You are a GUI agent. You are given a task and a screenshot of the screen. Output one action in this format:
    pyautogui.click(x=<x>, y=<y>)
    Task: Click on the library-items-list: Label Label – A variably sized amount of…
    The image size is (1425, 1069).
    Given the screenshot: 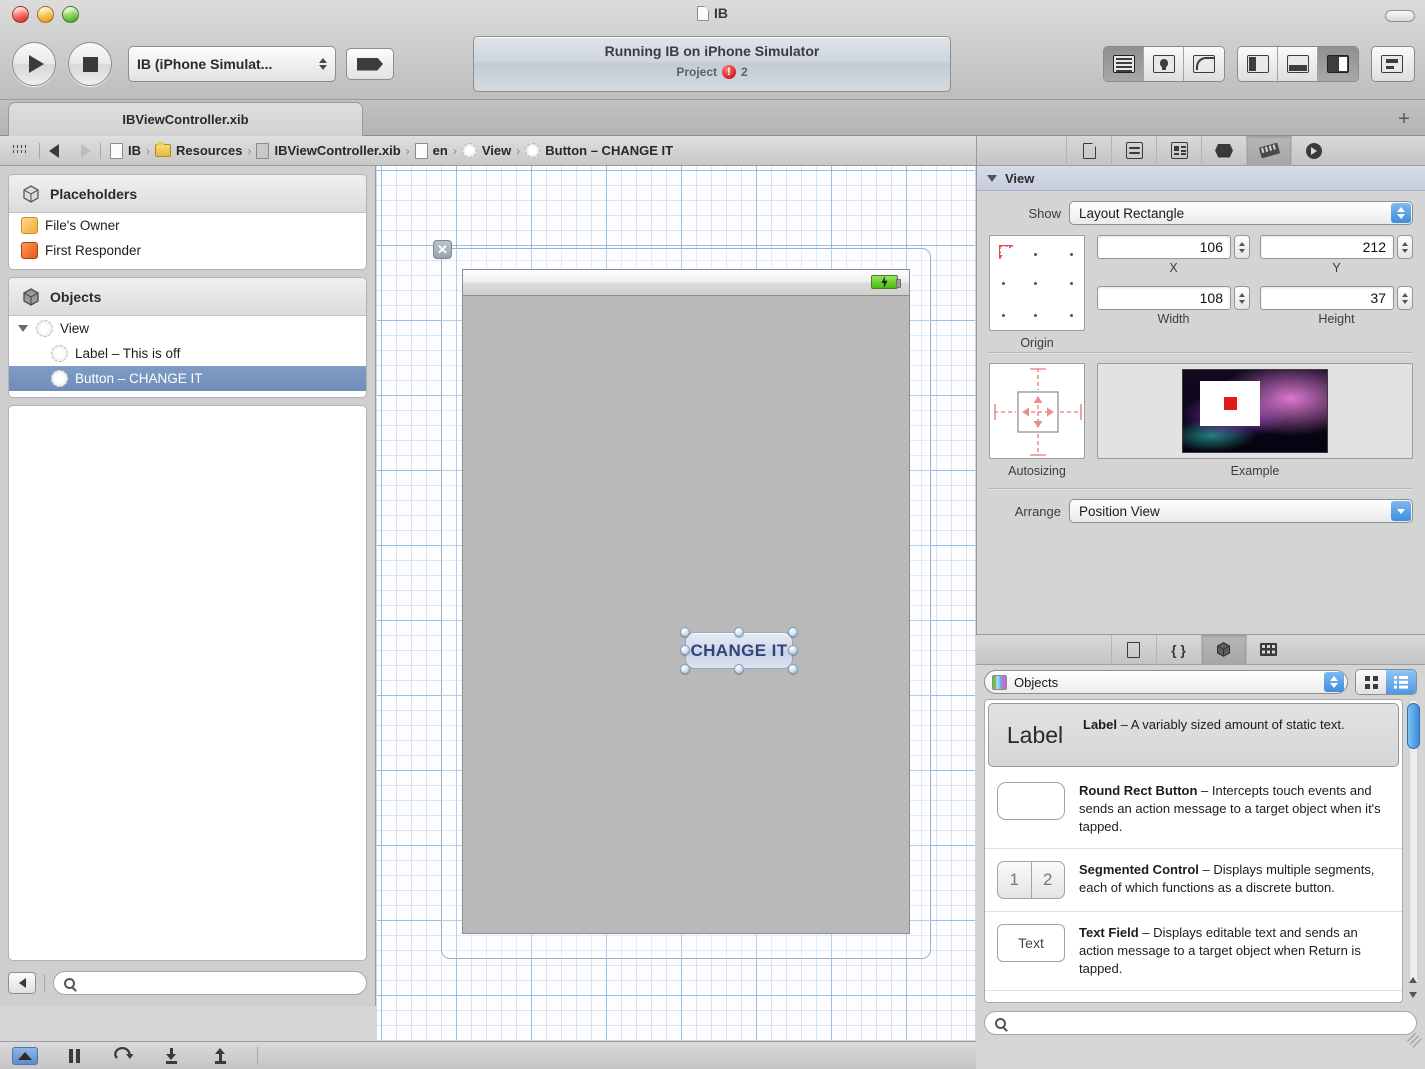 What is the action you would take?
    pyautogui.click(x=1193, y=851)
    